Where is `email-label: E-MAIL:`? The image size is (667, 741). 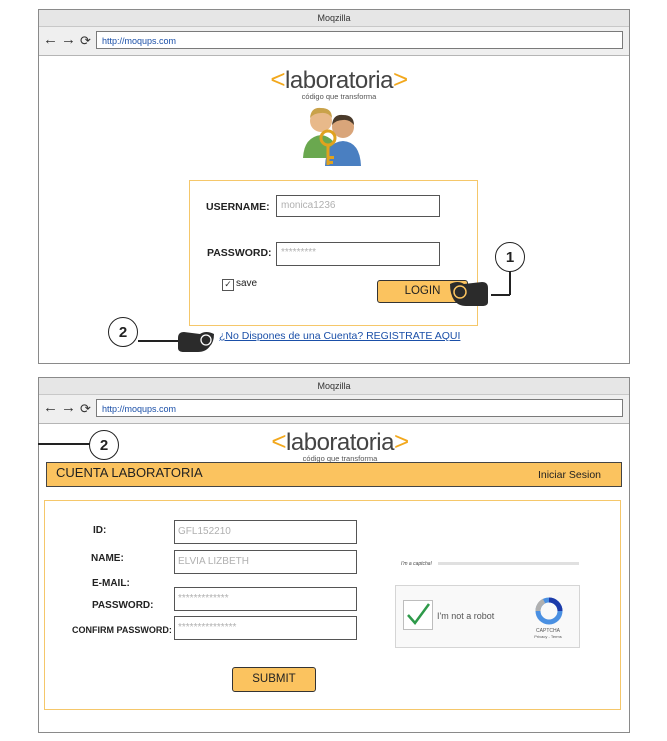
email-label: E-MAIL: is located at coordinates (111, 583).